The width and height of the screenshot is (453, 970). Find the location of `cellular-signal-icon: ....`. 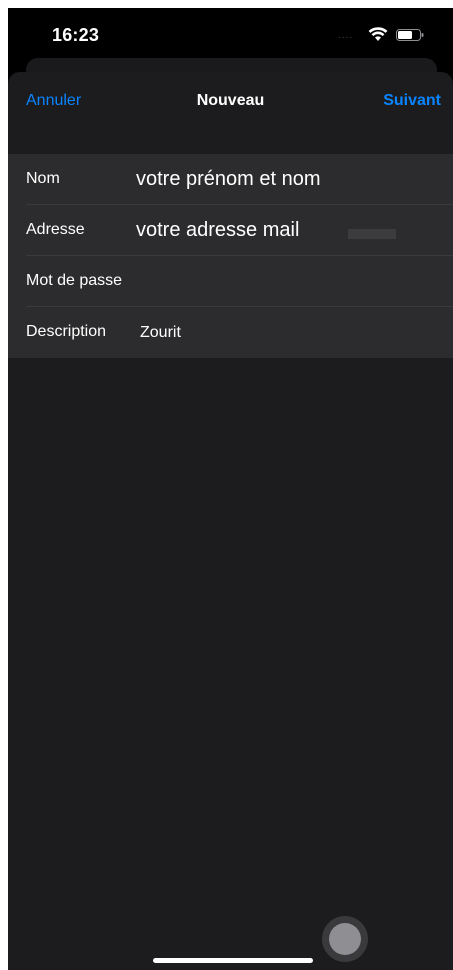

cellular-signal-icon: .... is located at coordinates (346, 35).